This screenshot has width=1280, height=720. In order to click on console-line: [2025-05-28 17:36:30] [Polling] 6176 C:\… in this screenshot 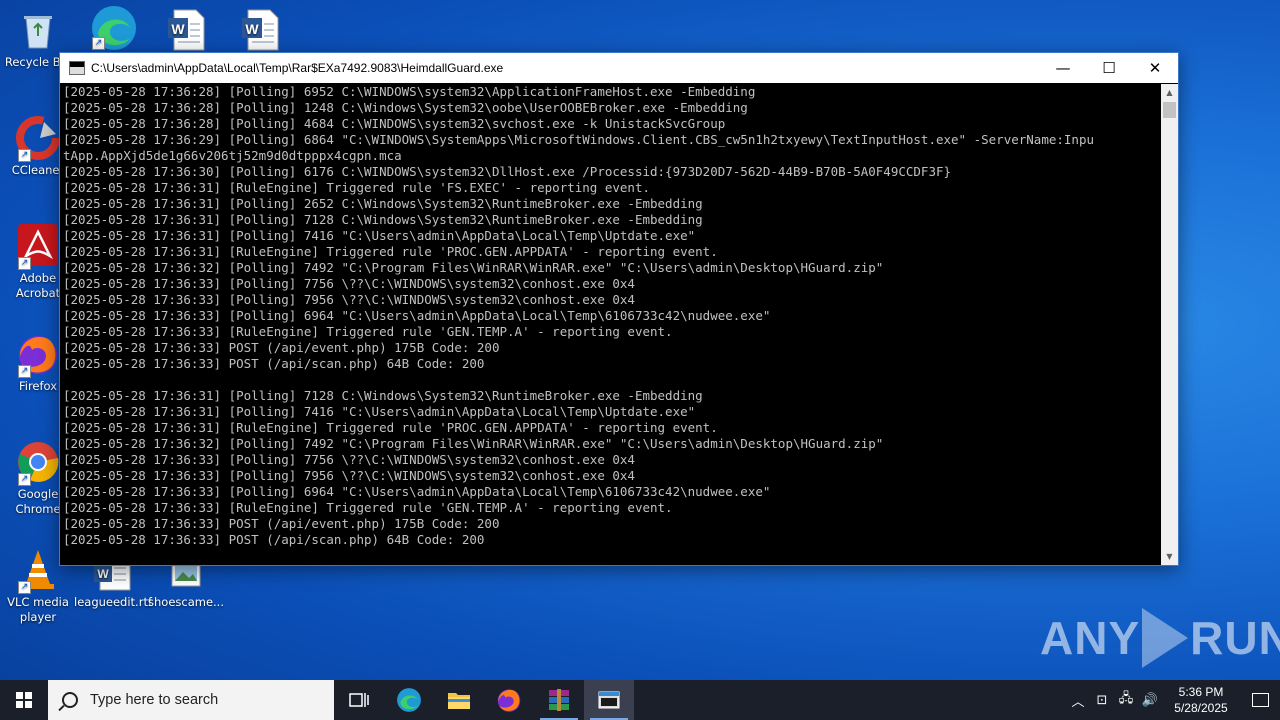, I will do `click(507, 171)`.